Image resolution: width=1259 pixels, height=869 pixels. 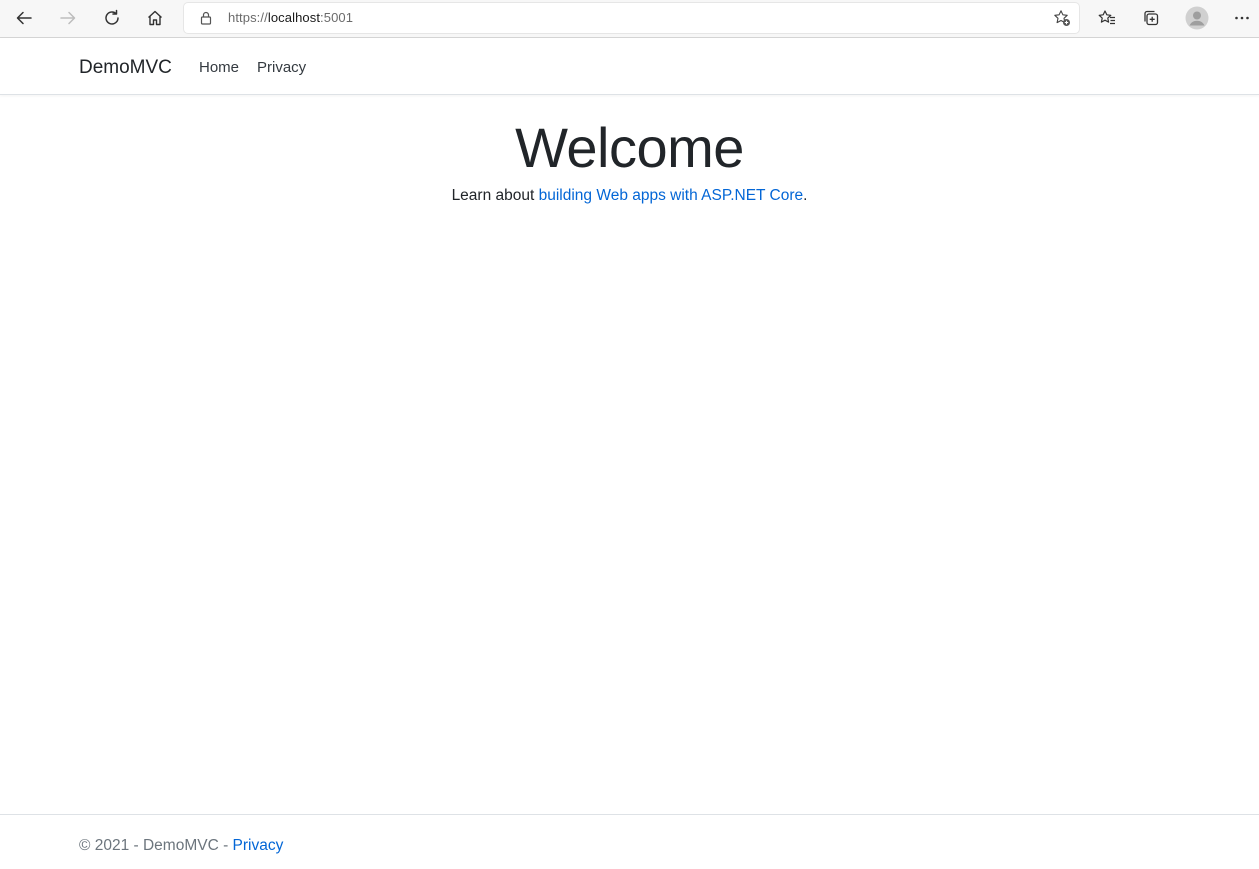 I want to click on collections-button, so click(x=1151, y=18).